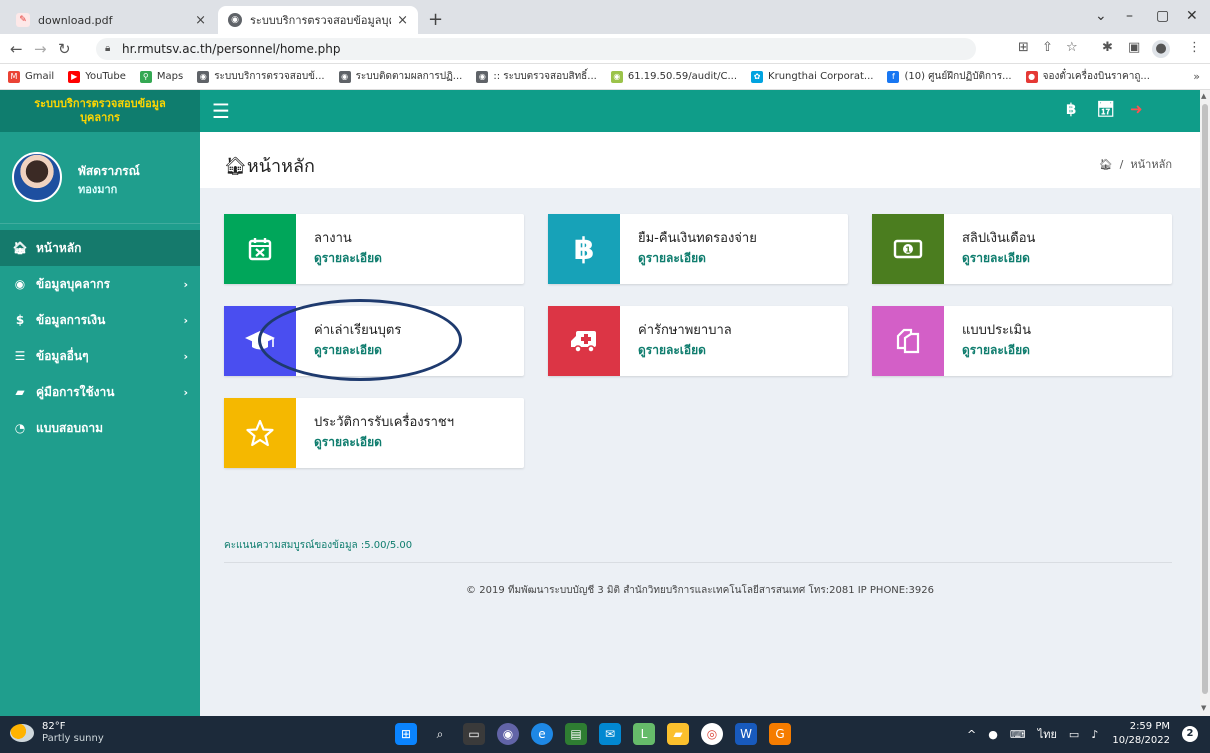 The image size is (1210, 753). Describe the element at coordinates (1018, 734) in the screenshot. I see `keyboard-icon: ⌨` at that location.